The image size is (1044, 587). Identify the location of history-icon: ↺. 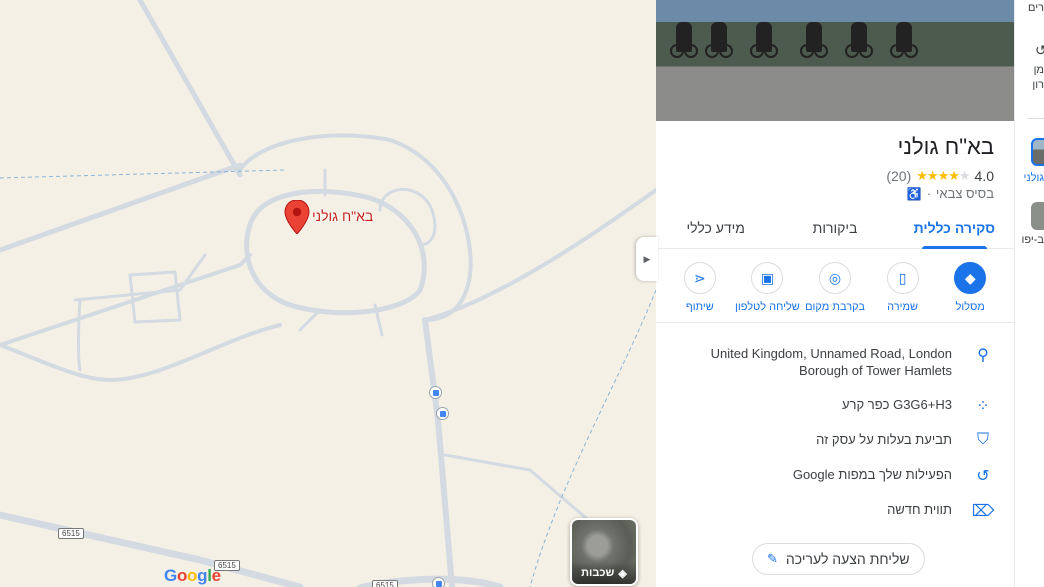
(983, 476).